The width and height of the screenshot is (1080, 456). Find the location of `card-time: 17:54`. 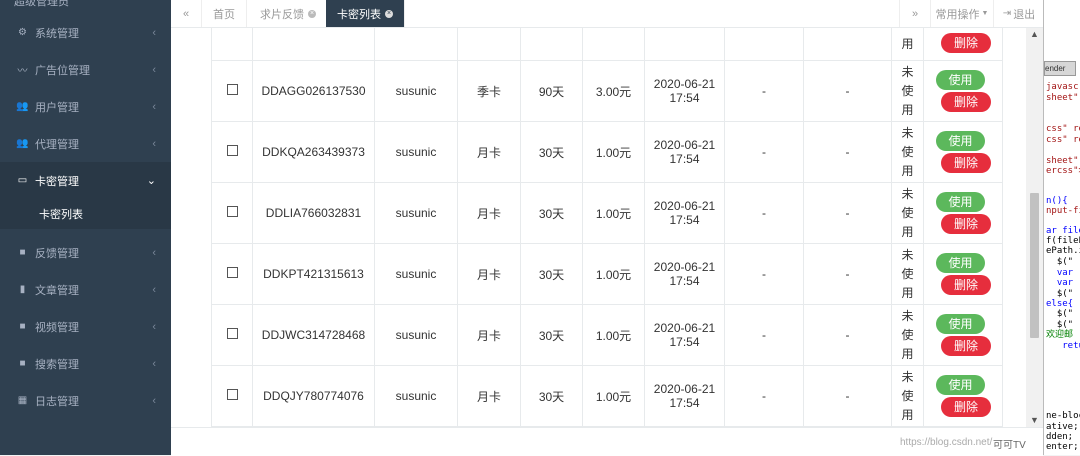

card-time: 17:54 is located at coordinates (684, 403).